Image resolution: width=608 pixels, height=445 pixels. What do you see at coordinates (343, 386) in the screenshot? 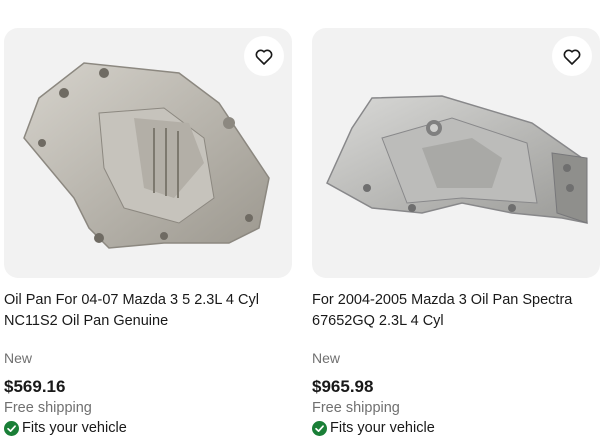
I see `listing-price: $965.98` at bounding box center [343, 386].